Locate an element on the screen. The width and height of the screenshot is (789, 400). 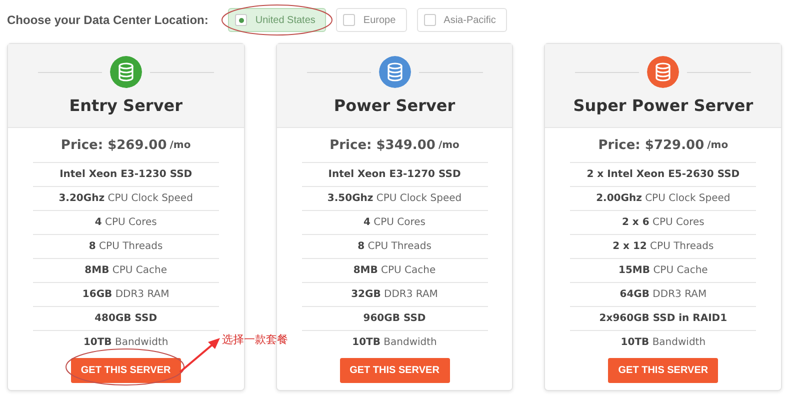
location-option: Asia-Pacific is located at coordinates (461, 20).